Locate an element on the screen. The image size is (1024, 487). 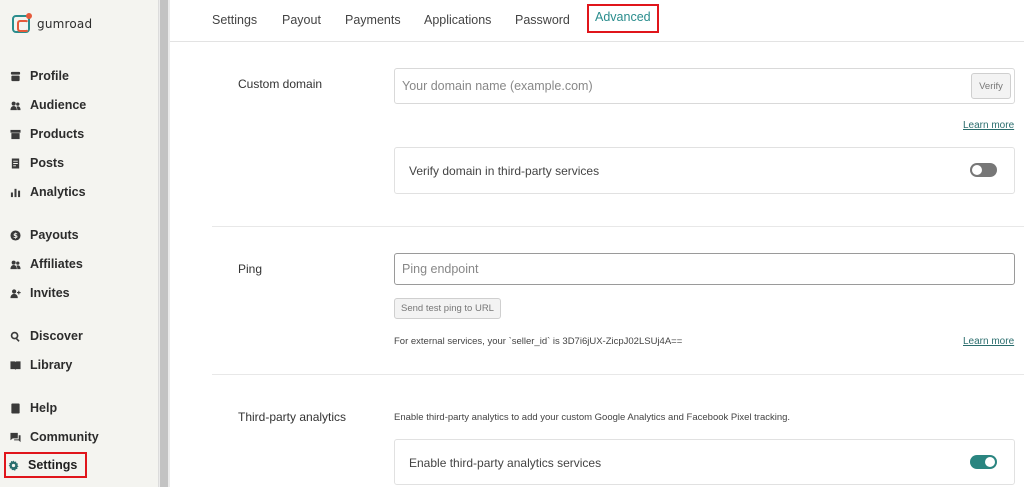
sidebar-item-label: Help is located at coordinates (44, 408).